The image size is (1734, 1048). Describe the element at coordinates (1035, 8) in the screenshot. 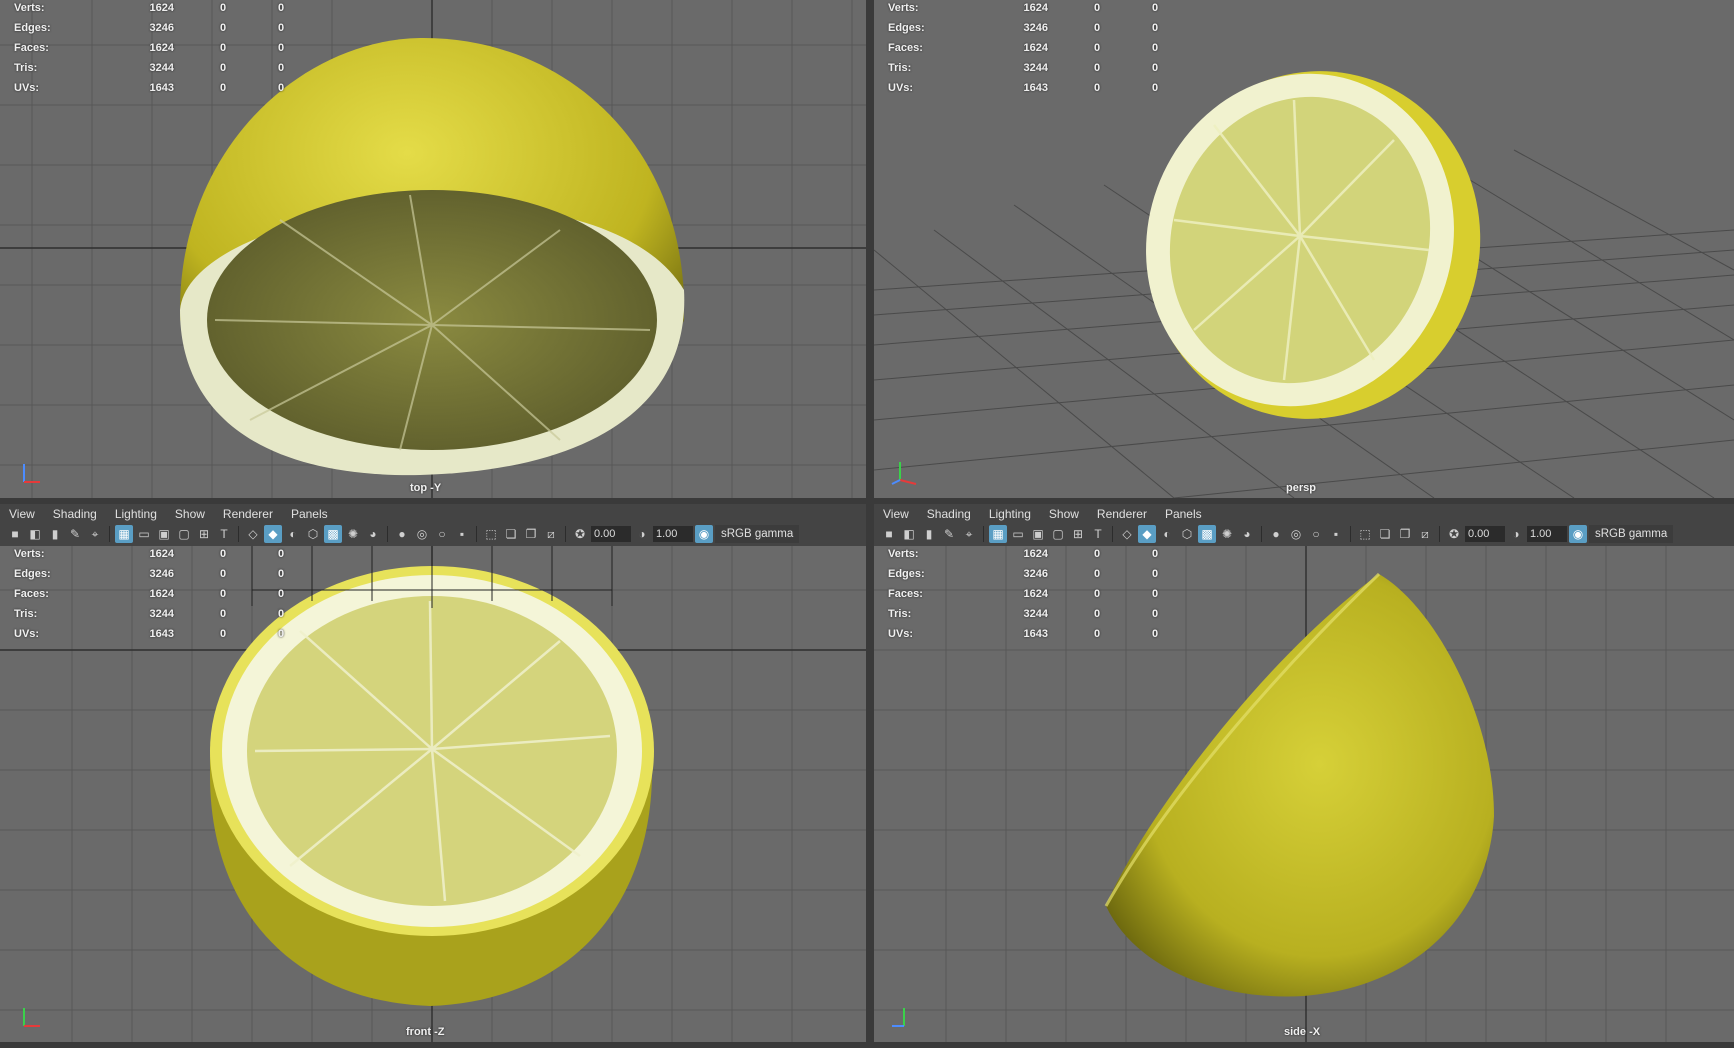

I see `hud-value: 1624` at that location.